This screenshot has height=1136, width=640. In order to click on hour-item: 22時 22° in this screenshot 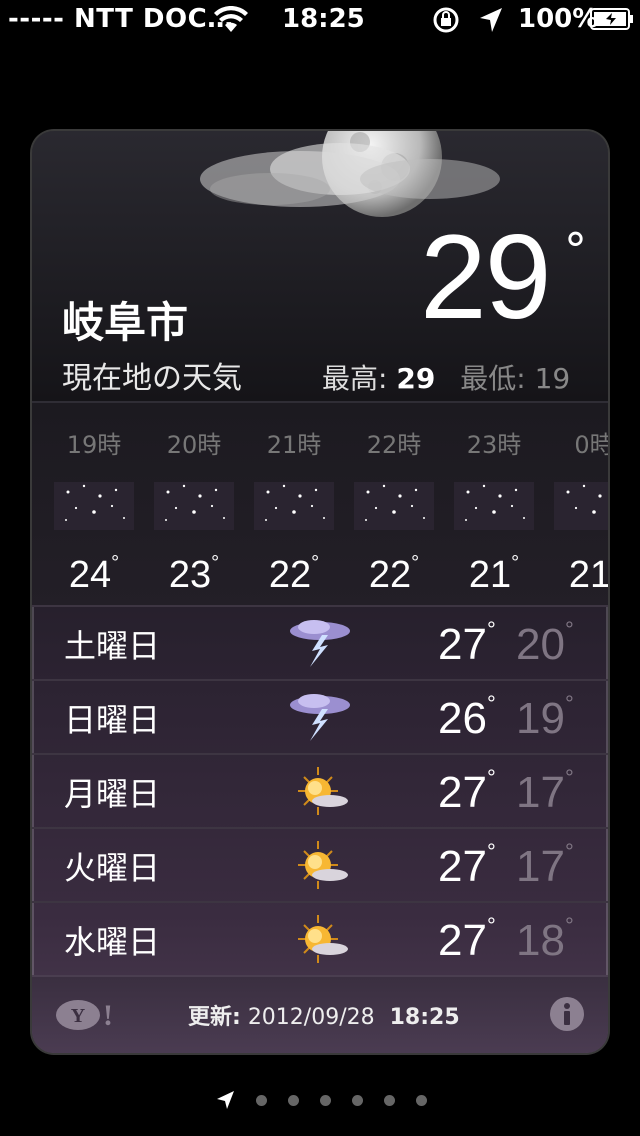, I will do `click(394, 511)`.